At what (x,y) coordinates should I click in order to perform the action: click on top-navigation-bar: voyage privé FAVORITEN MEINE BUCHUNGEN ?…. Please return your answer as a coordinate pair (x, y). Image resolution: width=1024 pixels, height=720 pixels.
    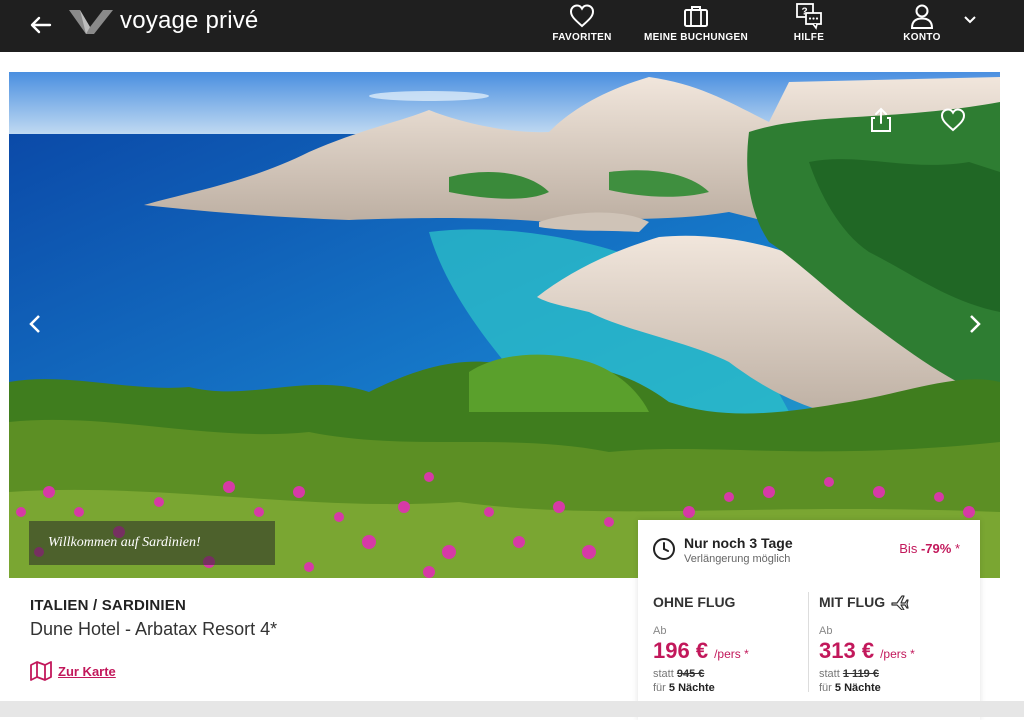
    Looking at the image, I should click on (512, 26).